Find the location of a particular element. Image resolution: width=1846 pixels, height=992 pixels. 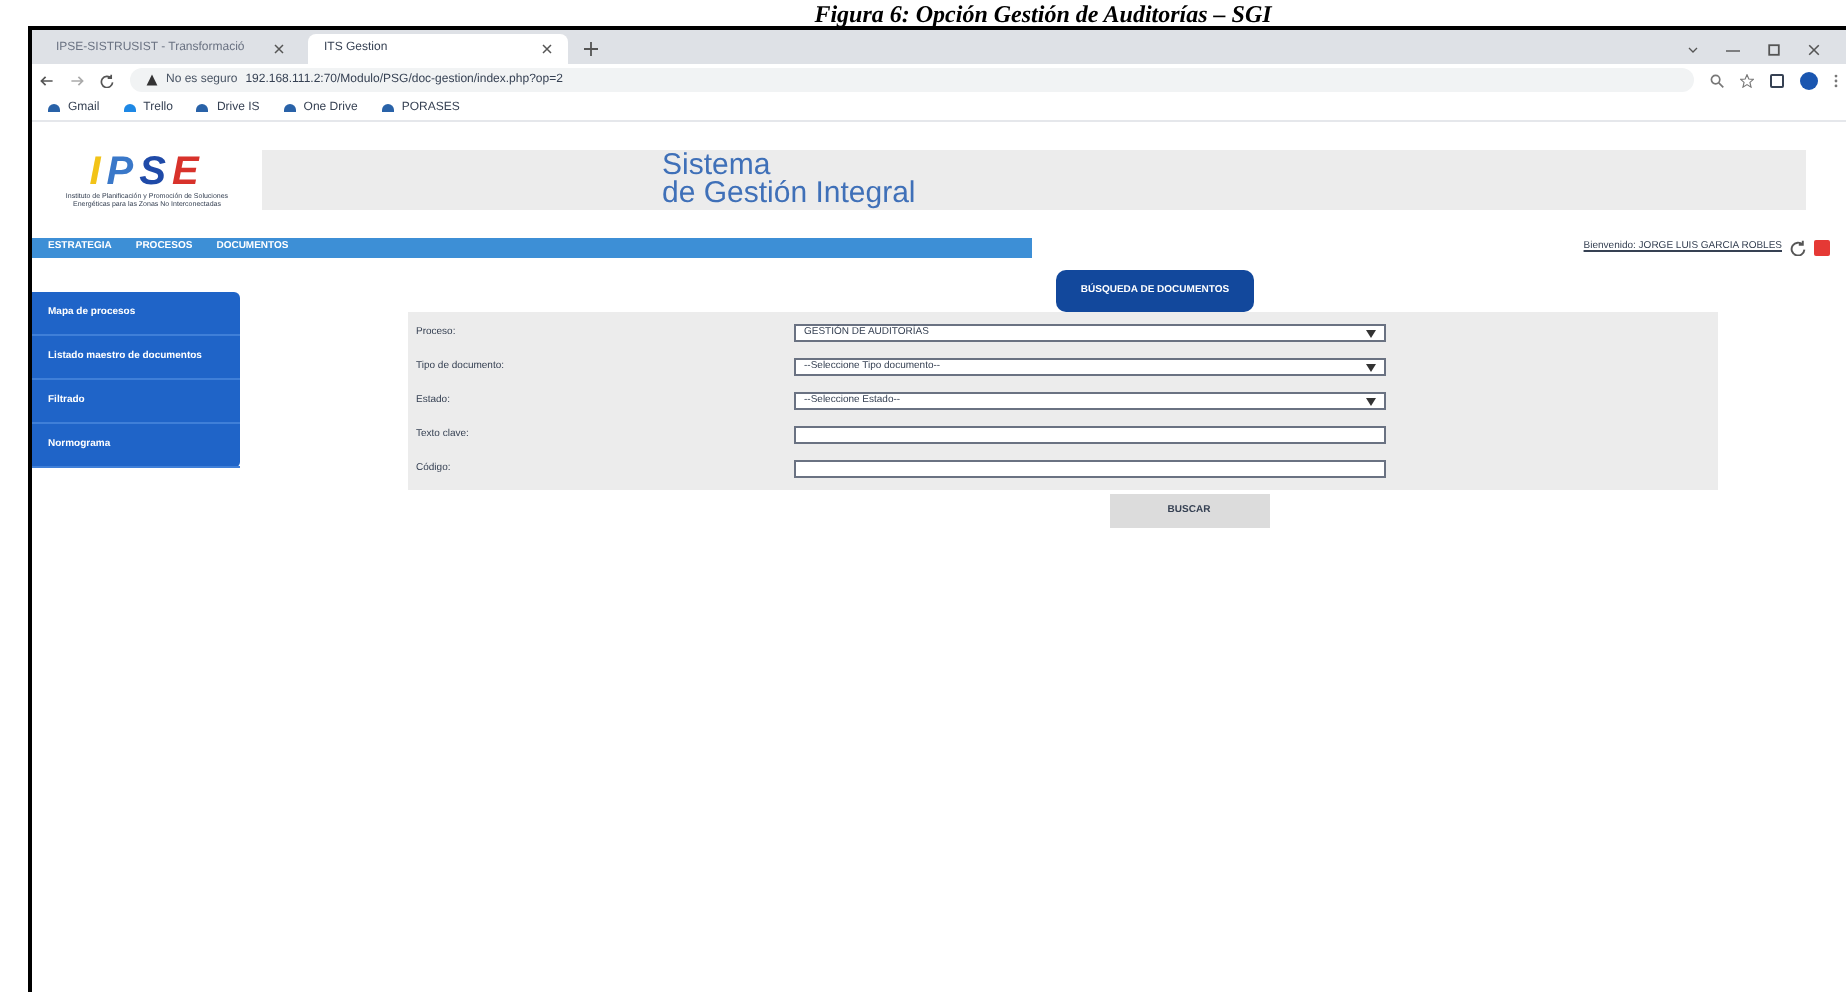

new-tab-icon is located at coordinates (591, 49).